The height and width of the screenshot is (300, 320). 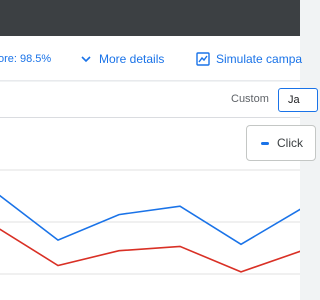 What do you see at coordinates (259, 59) in the screenshot?
I see `simulate-campaign-label: Simulate campa` at bounding box center [259, 59].